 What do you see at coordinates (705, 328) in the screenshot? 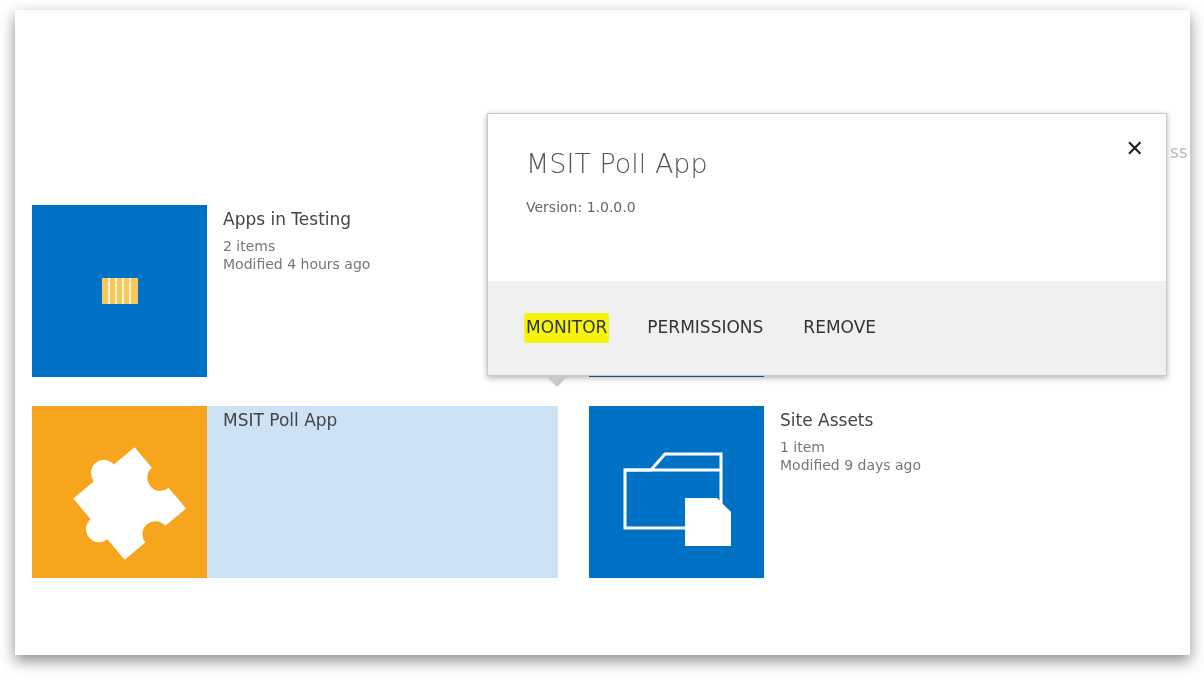
I see `action-link: PERMISSIONS` at bounding box center [705, 328].